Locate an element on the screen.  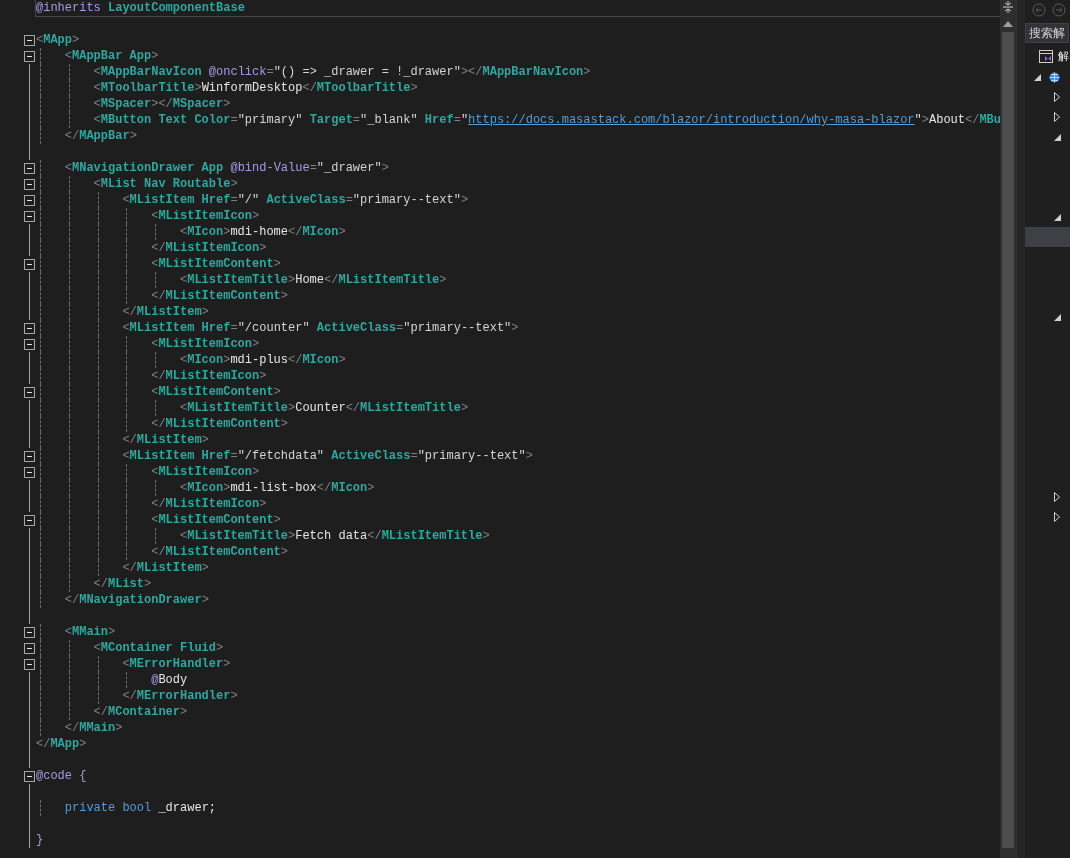
code-line: </MMain> is located at coordinates (79, 728).